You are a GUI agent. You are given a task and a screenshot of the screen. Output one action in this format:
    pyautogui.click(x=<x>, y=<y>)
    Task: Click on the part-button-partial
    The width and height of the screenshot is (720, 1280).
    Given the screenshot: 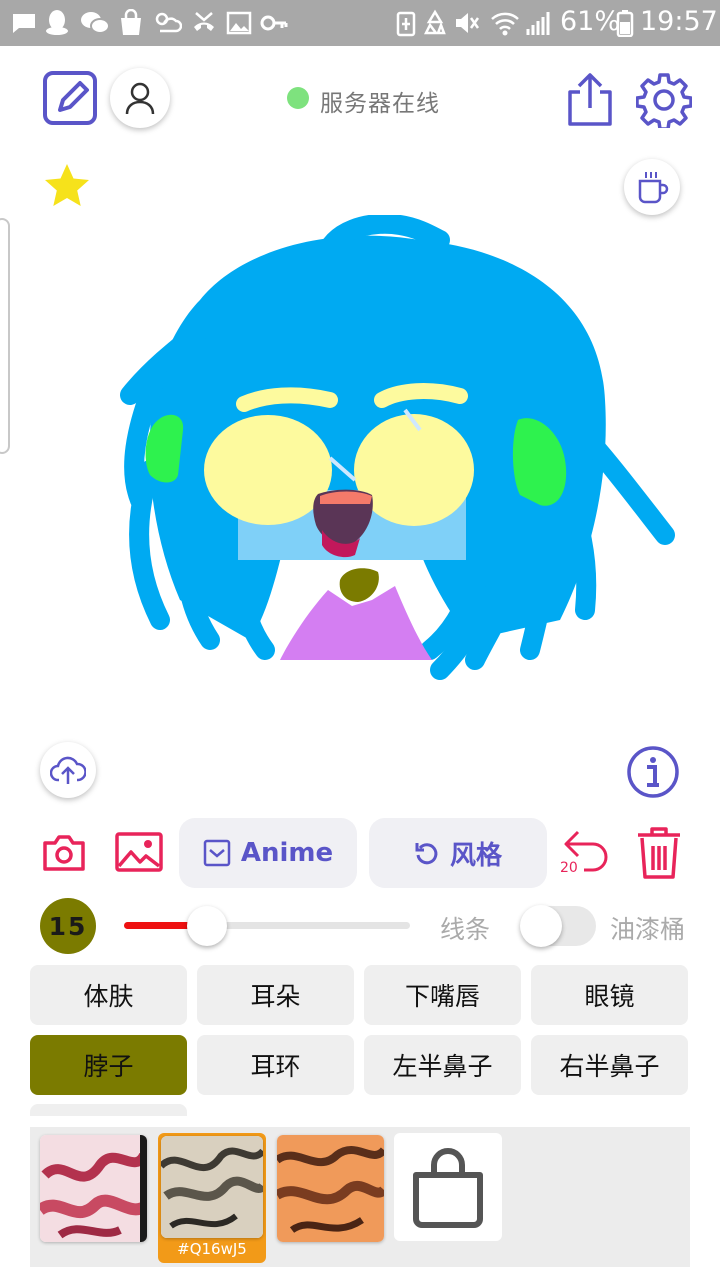 What is the action you would take?
    pyautogui.click(x=108, y=1110)
    